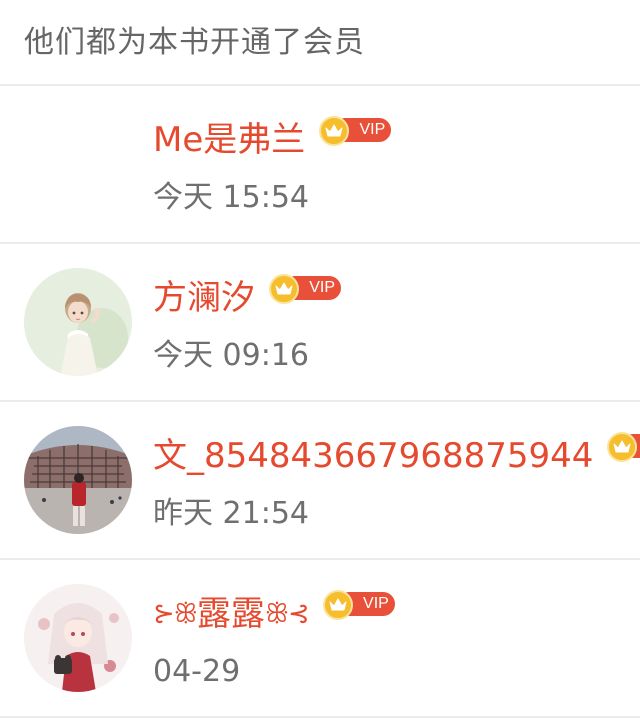  Describe the element at coordinates (231, 513) in the screenshot. I see `member-time: 昨天 21:54` at that location.